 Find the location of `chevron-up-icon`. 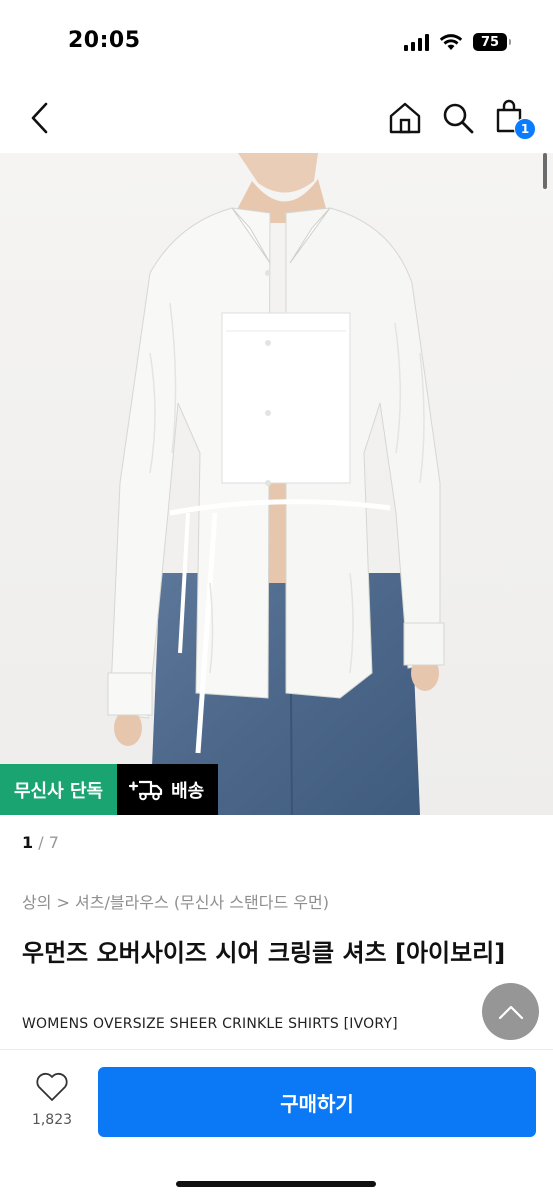

chevron-up-icon is located at coordinates (510, 1012).